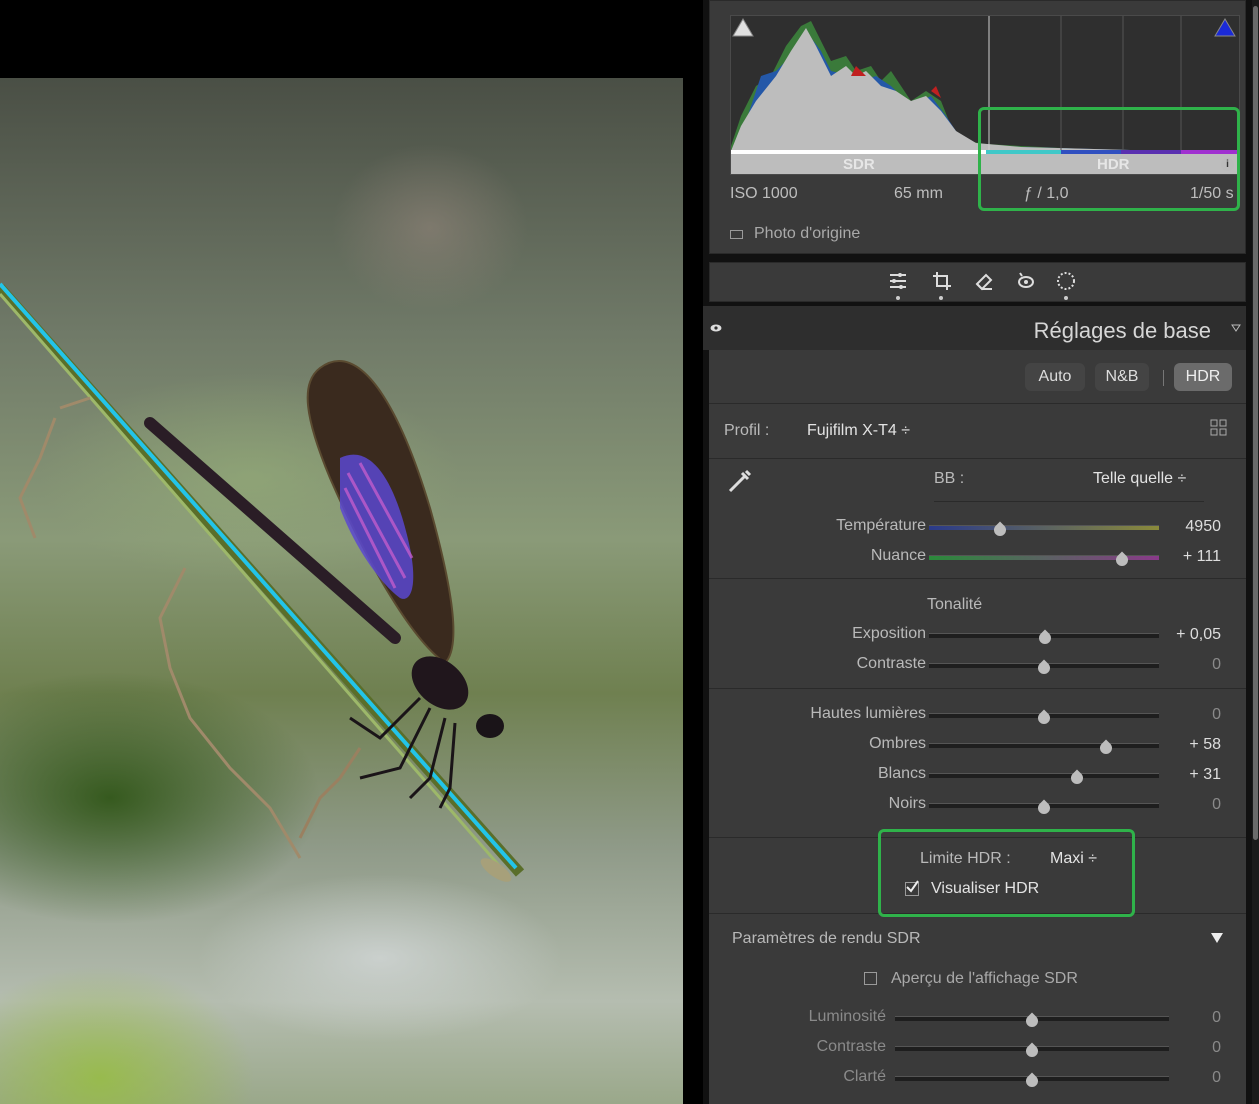  What do you see at coordinates (984, 979) in the screenshot?
I see `sdr-preview-label: Aperçu de l'affichage SDR` at bounding box center [984, 979].